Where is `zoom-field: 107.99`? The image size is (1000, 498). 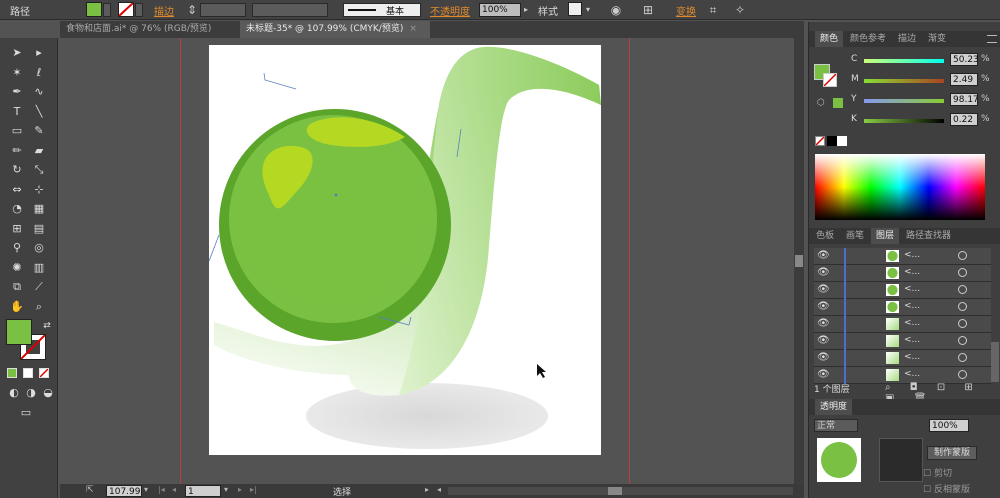 zoom-field: 107.99 is located at coordinates (124, 491).